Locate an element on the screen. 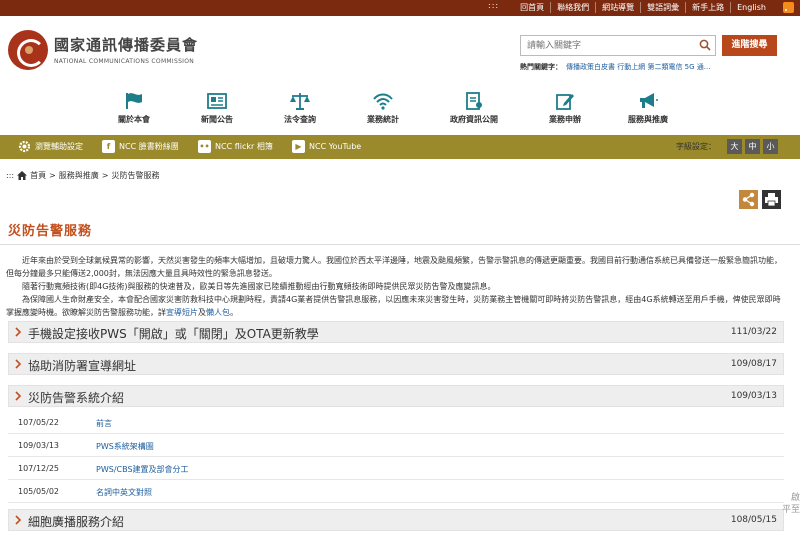 This screenshot has height=537, width=800. intro-p3-end: 。 is located at coordinates (234, 312).